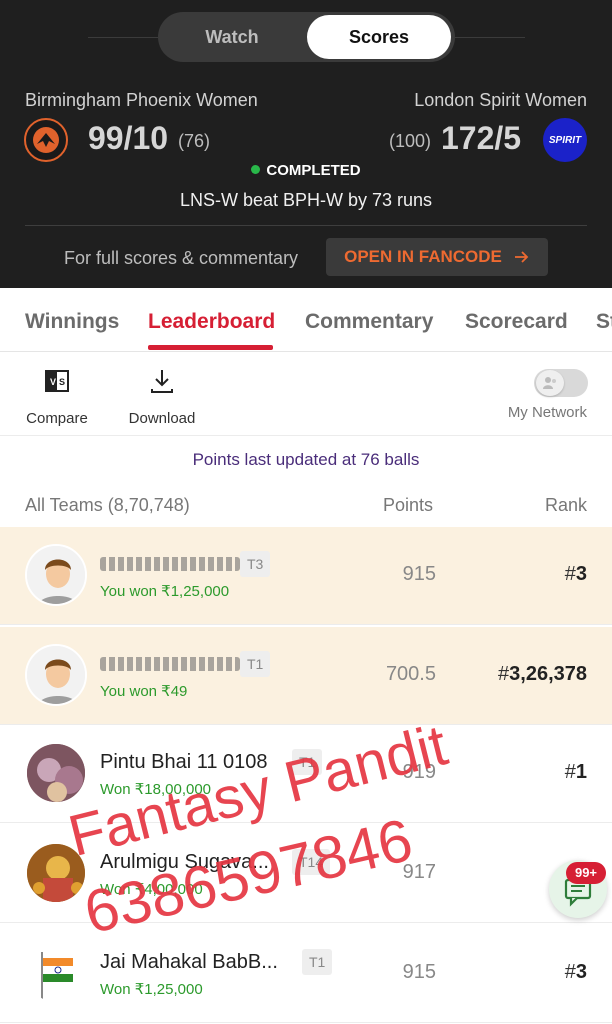 The width and height of the screenshot is (612, 1024). What do you see at coordinates (547, 412) in the screenshot?
I see `my-network-label: My Network` at bounding box center [547, 412].